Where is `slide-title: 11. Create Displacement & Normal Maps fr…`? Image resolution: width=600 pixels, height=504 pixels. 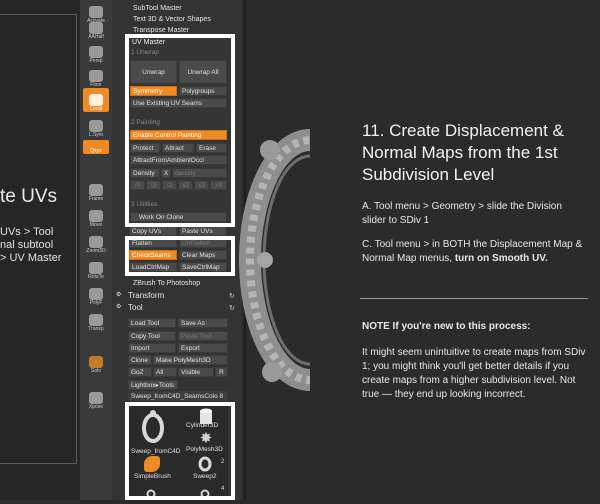 slide-title: 11. Create Displacement & Normal Maps fr… is located at coordinates (463, 152).